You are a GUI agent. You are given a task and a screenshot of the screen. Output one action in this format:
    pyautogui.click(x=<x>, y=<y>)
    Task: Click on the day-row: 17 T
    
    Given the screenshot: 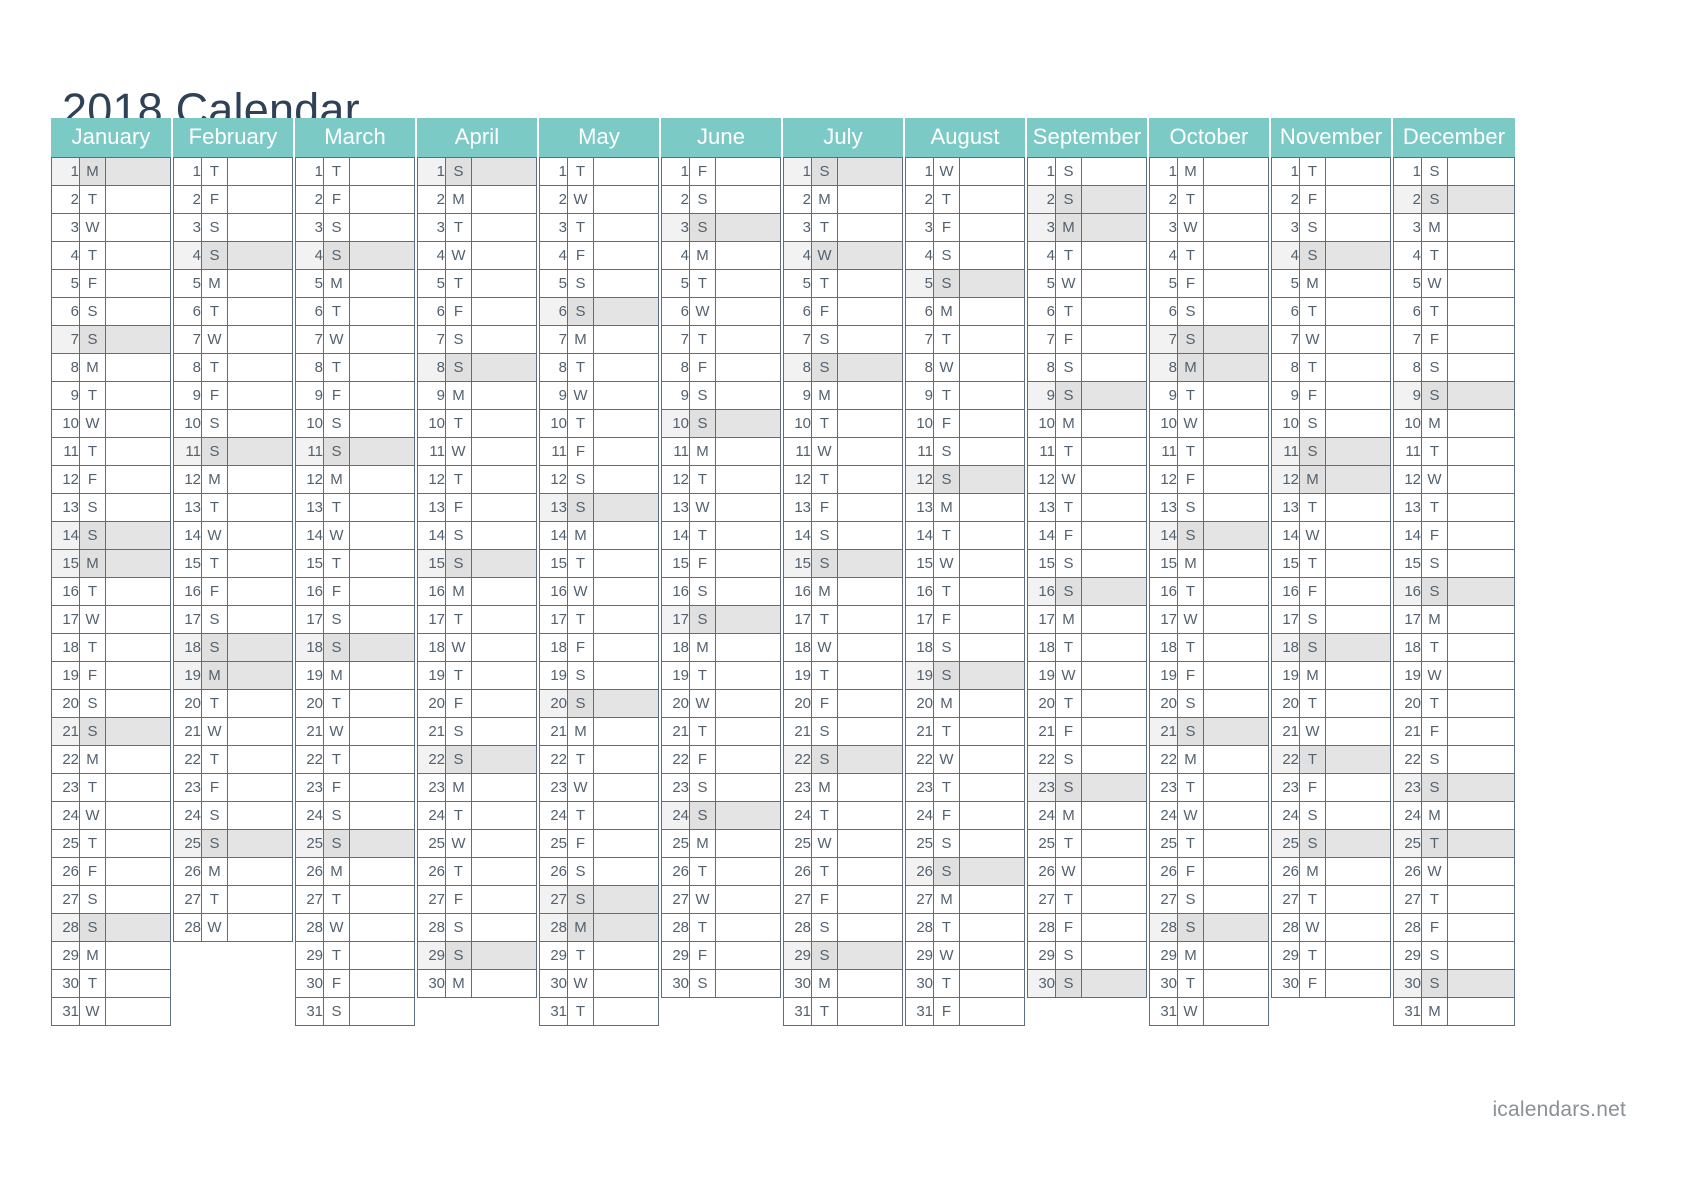 What is the action you would take?
    pyautogui.click(x=599, y=619)
    